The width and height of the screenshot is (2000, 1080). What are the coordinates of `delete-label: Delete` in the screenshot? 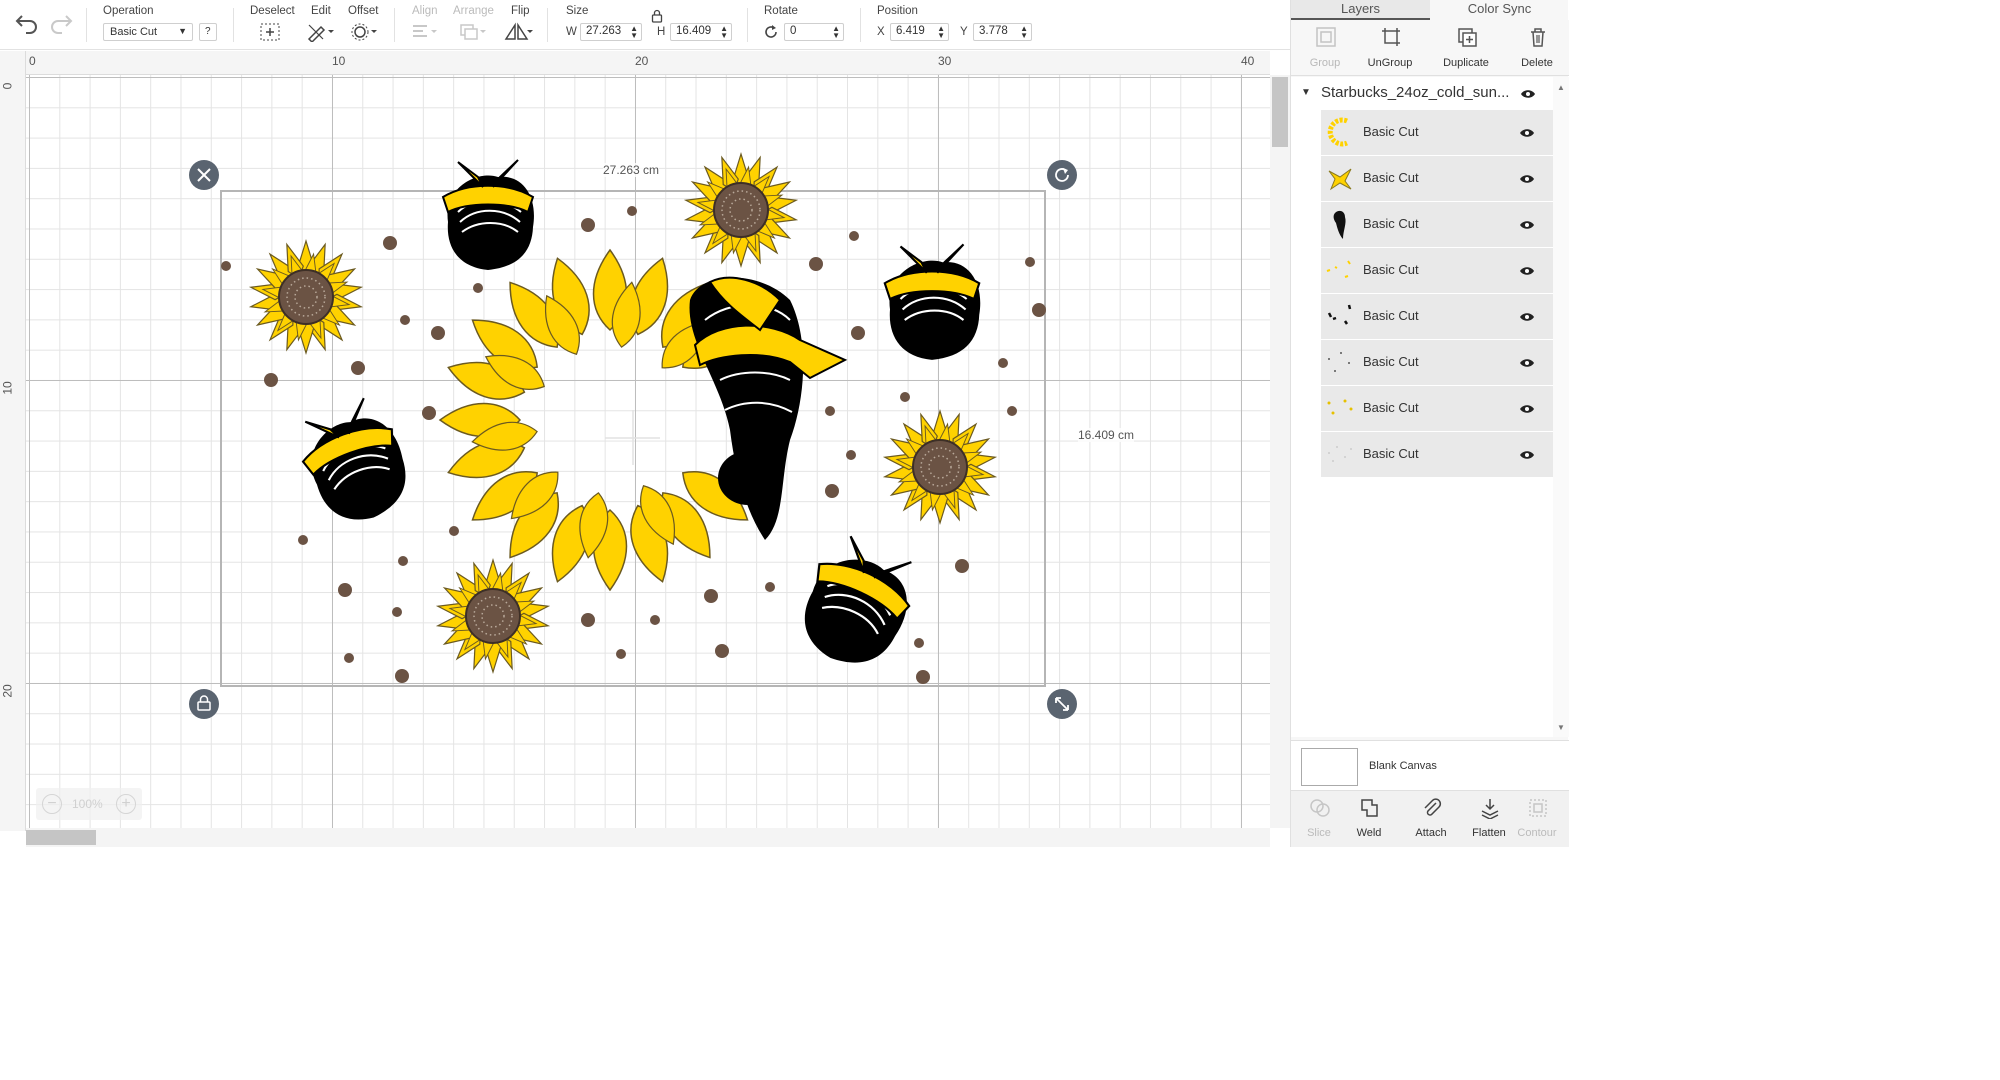 It's located at (1537, 63).